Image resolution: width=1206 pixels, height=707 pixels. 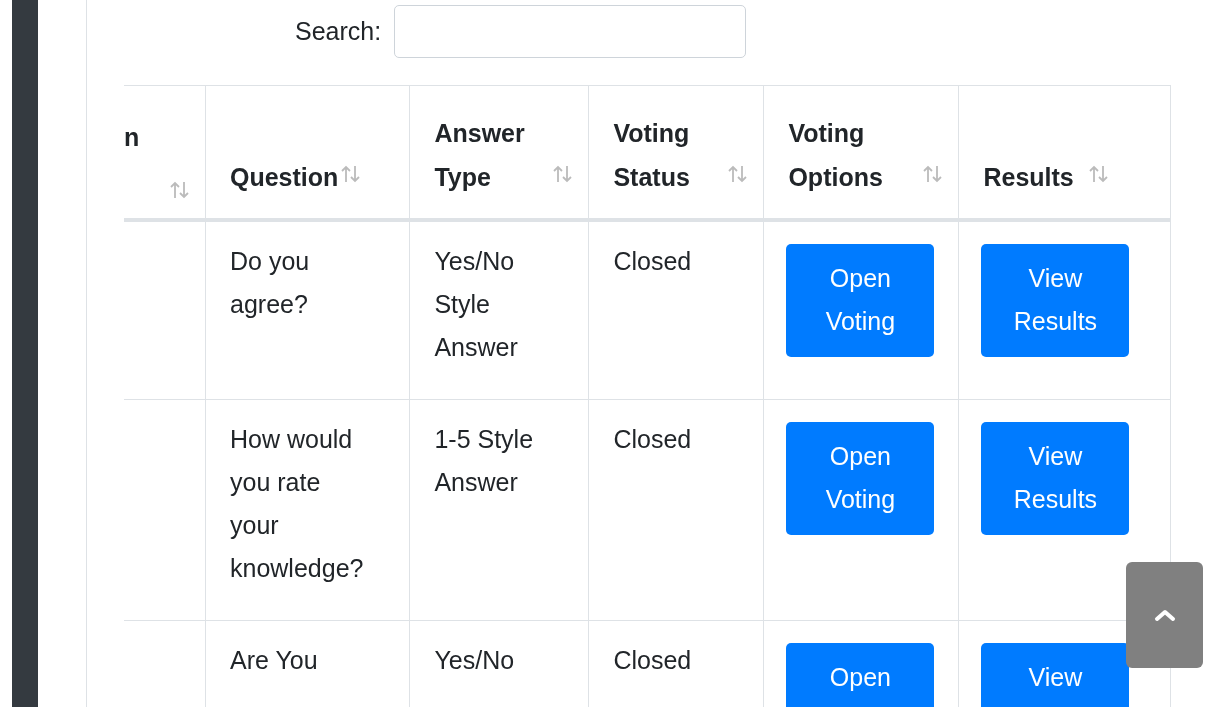 I want to click on header-label: n, so click(x=132, y=137).